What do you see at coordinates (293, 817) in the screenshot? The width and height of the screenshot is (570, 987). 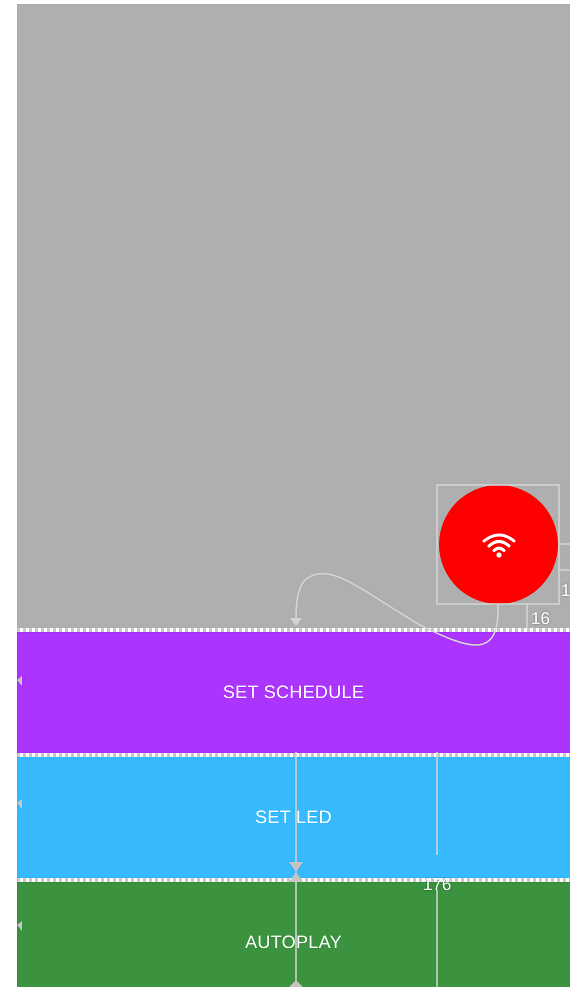 I see `action-button: SET LED` at bounding box center [293, 817].